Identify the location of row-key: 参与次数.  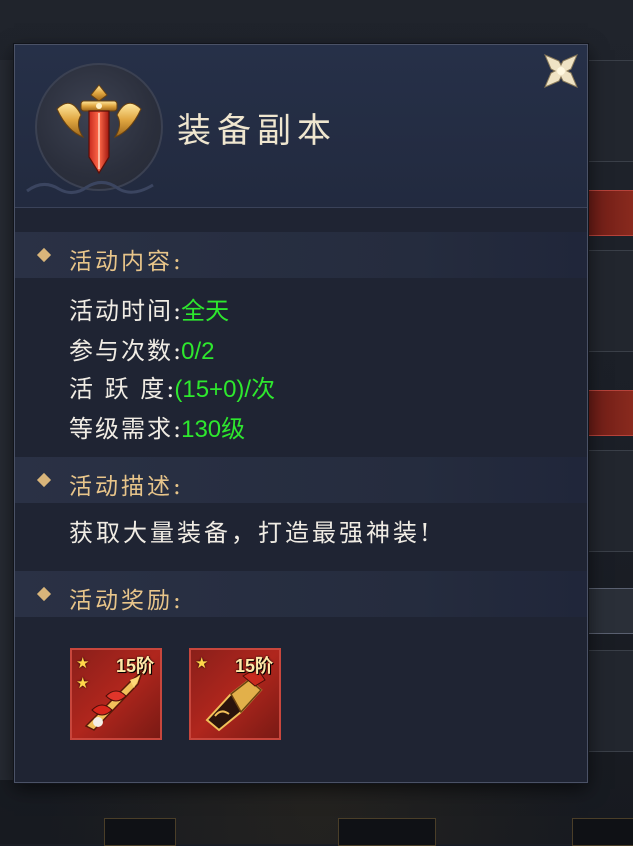
(121, 351).